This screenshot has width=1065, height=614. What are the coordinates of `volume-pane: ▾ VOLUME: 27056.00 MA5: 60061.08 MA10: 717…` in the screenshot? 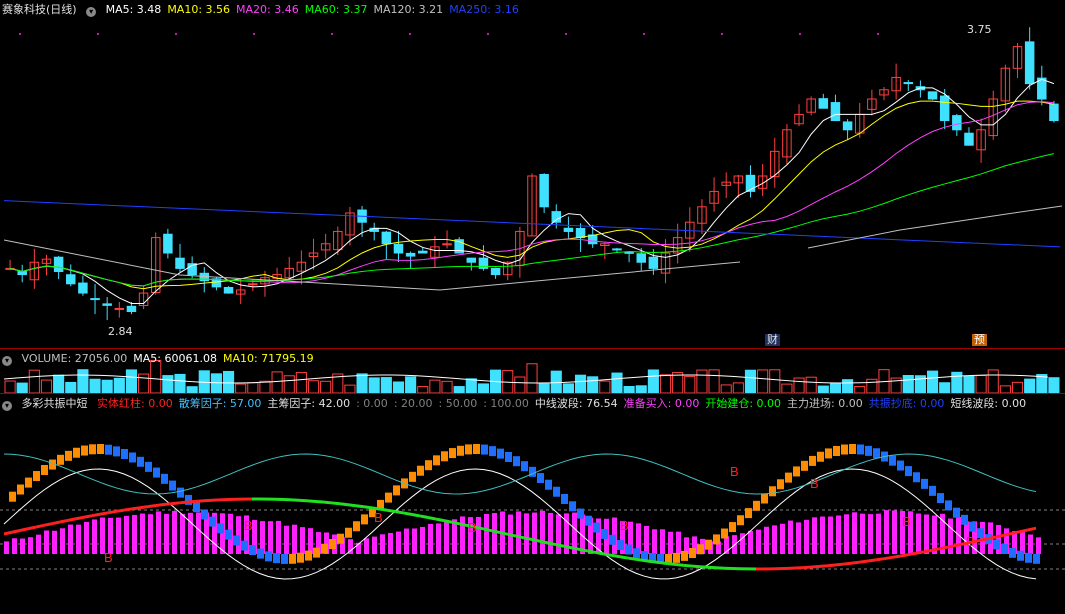 It's located at (532, 371).